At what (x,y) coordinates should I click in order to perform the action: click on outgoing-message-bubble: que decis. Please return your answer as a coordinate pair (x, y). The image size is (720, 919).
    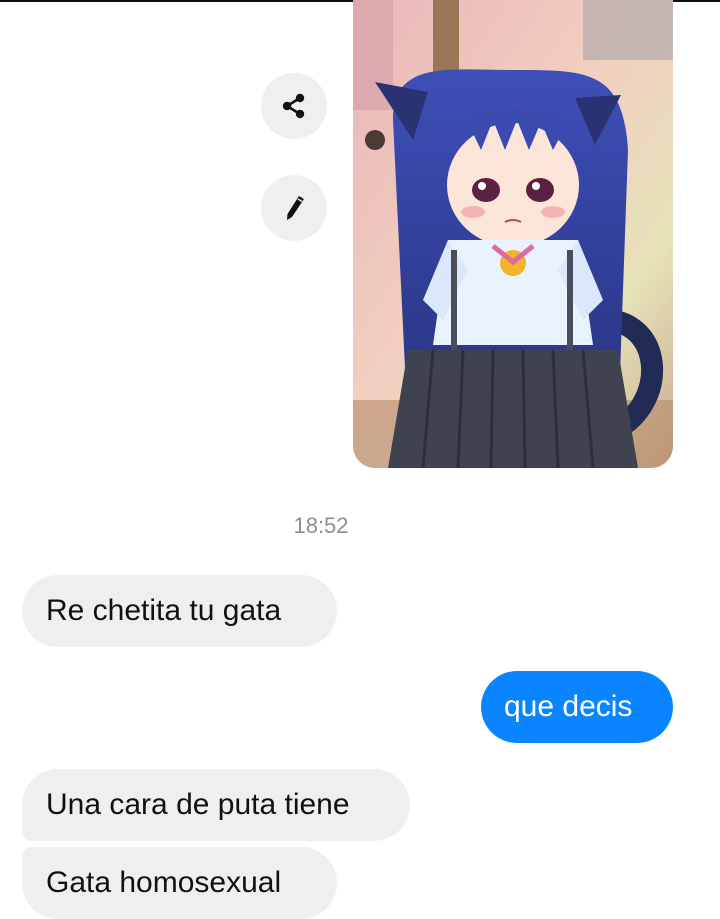
    Looking at the image, I should click on (577, 707).